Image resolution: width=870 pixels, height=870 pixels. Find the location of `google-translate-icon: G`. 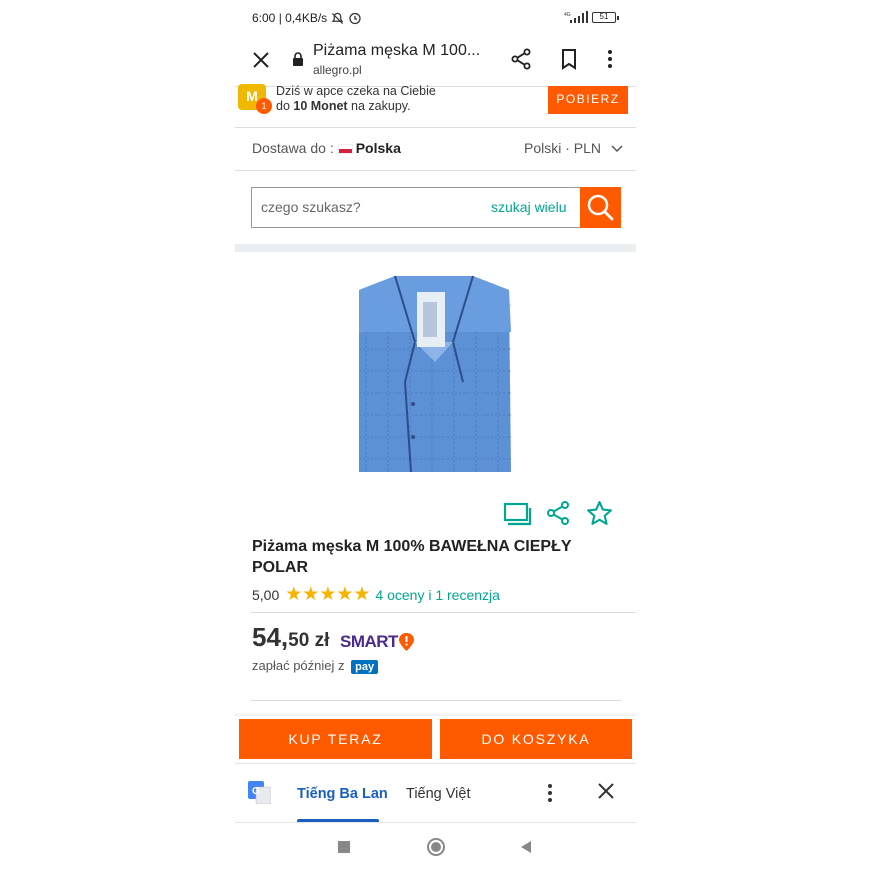

google-translate-icon: G is located at coordinates (259, 792).